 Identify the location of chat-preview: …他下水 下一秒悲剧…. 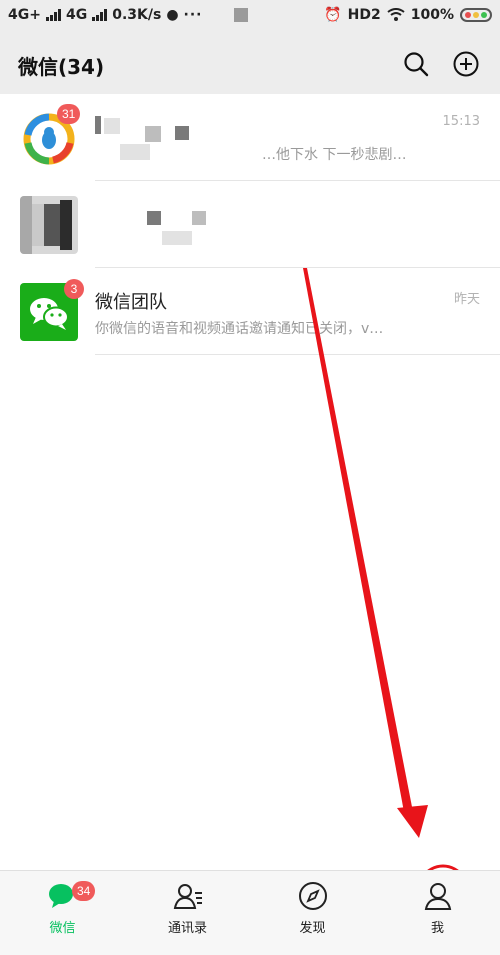
(334, 155).